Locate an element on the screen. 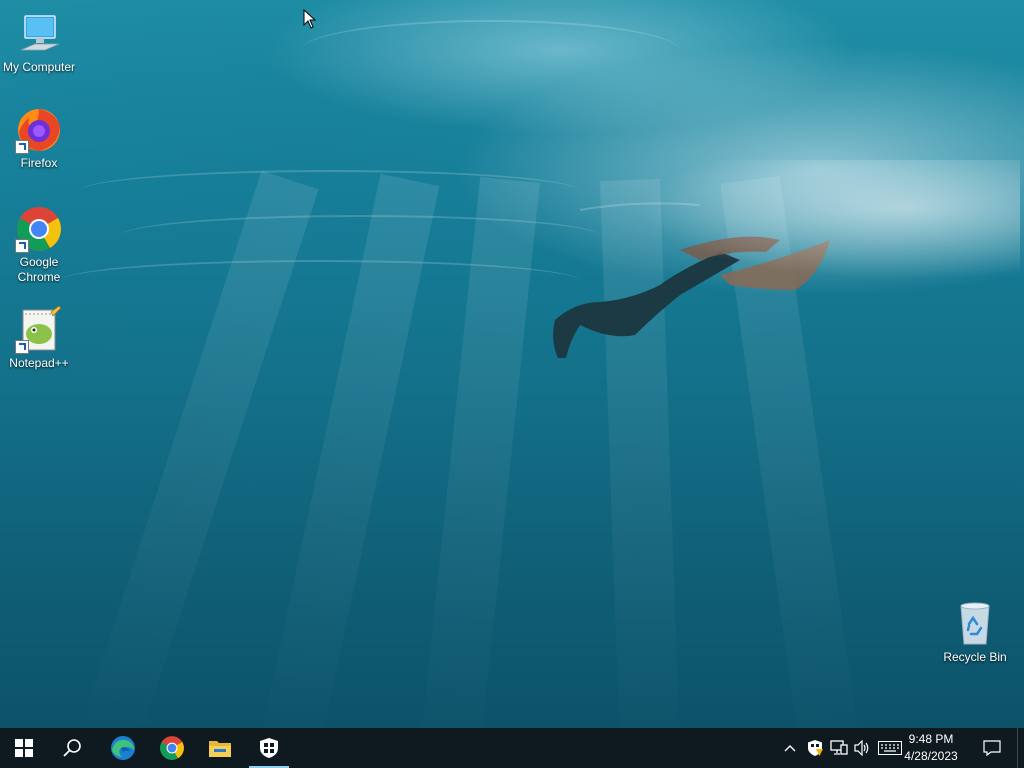  desktop-icon-label: Firefox is located at coordinates (39, 163).